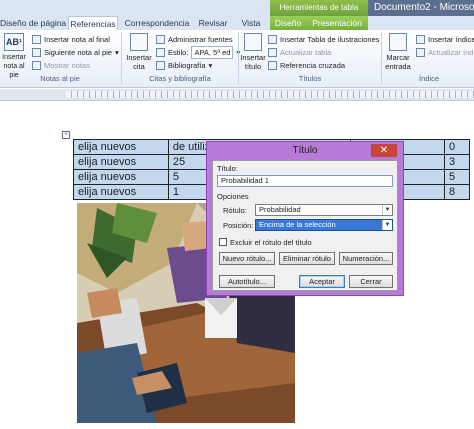 This screenshot has height=429, width=474. I want to click on update-table-button: Actualizar tabla, so click(299, 52).